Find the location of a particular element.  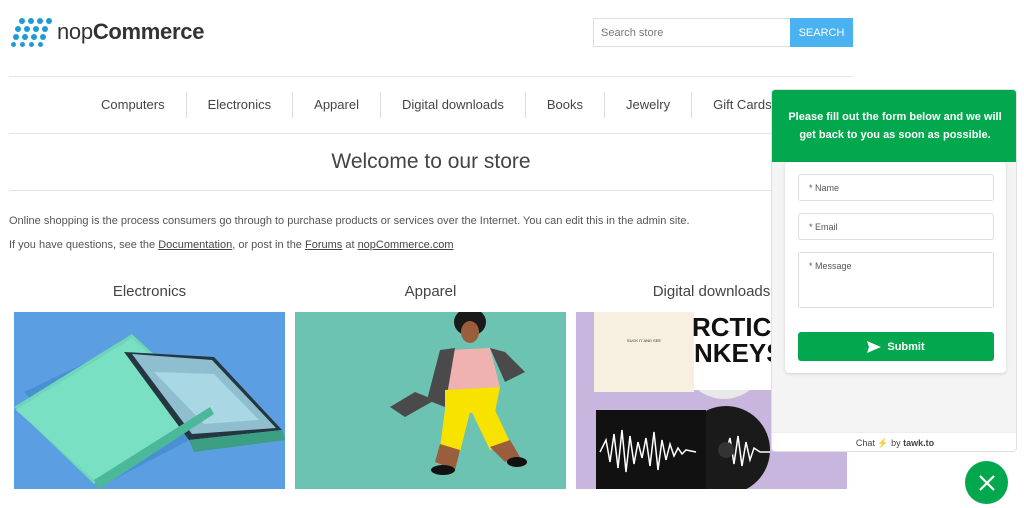

chat-name-field: * Name is located at coordinates (896, 187).